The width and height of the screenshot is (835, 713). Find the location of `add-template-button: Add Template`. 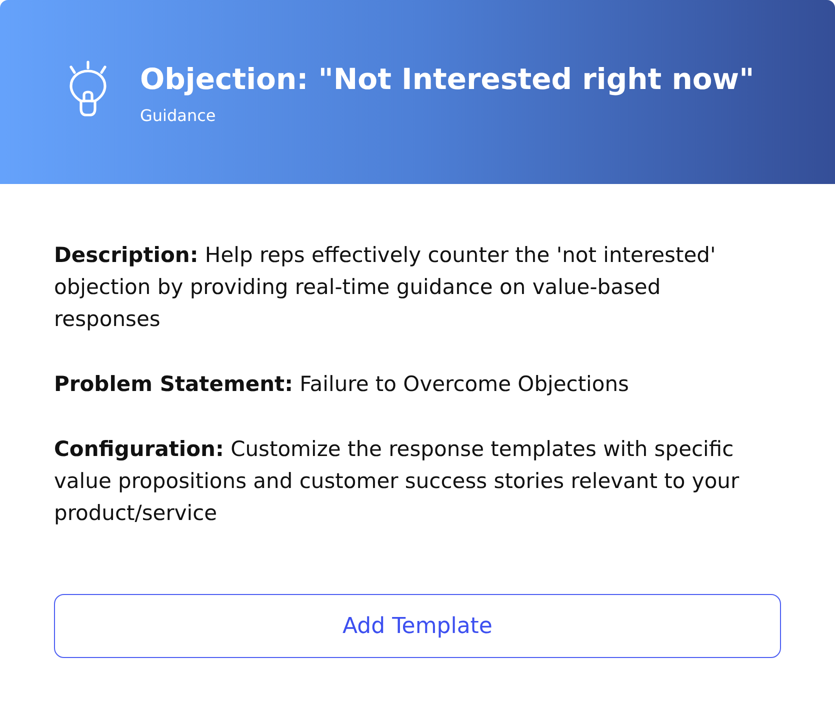

add-template-button: Add Template is located at coordinates (417, 626).